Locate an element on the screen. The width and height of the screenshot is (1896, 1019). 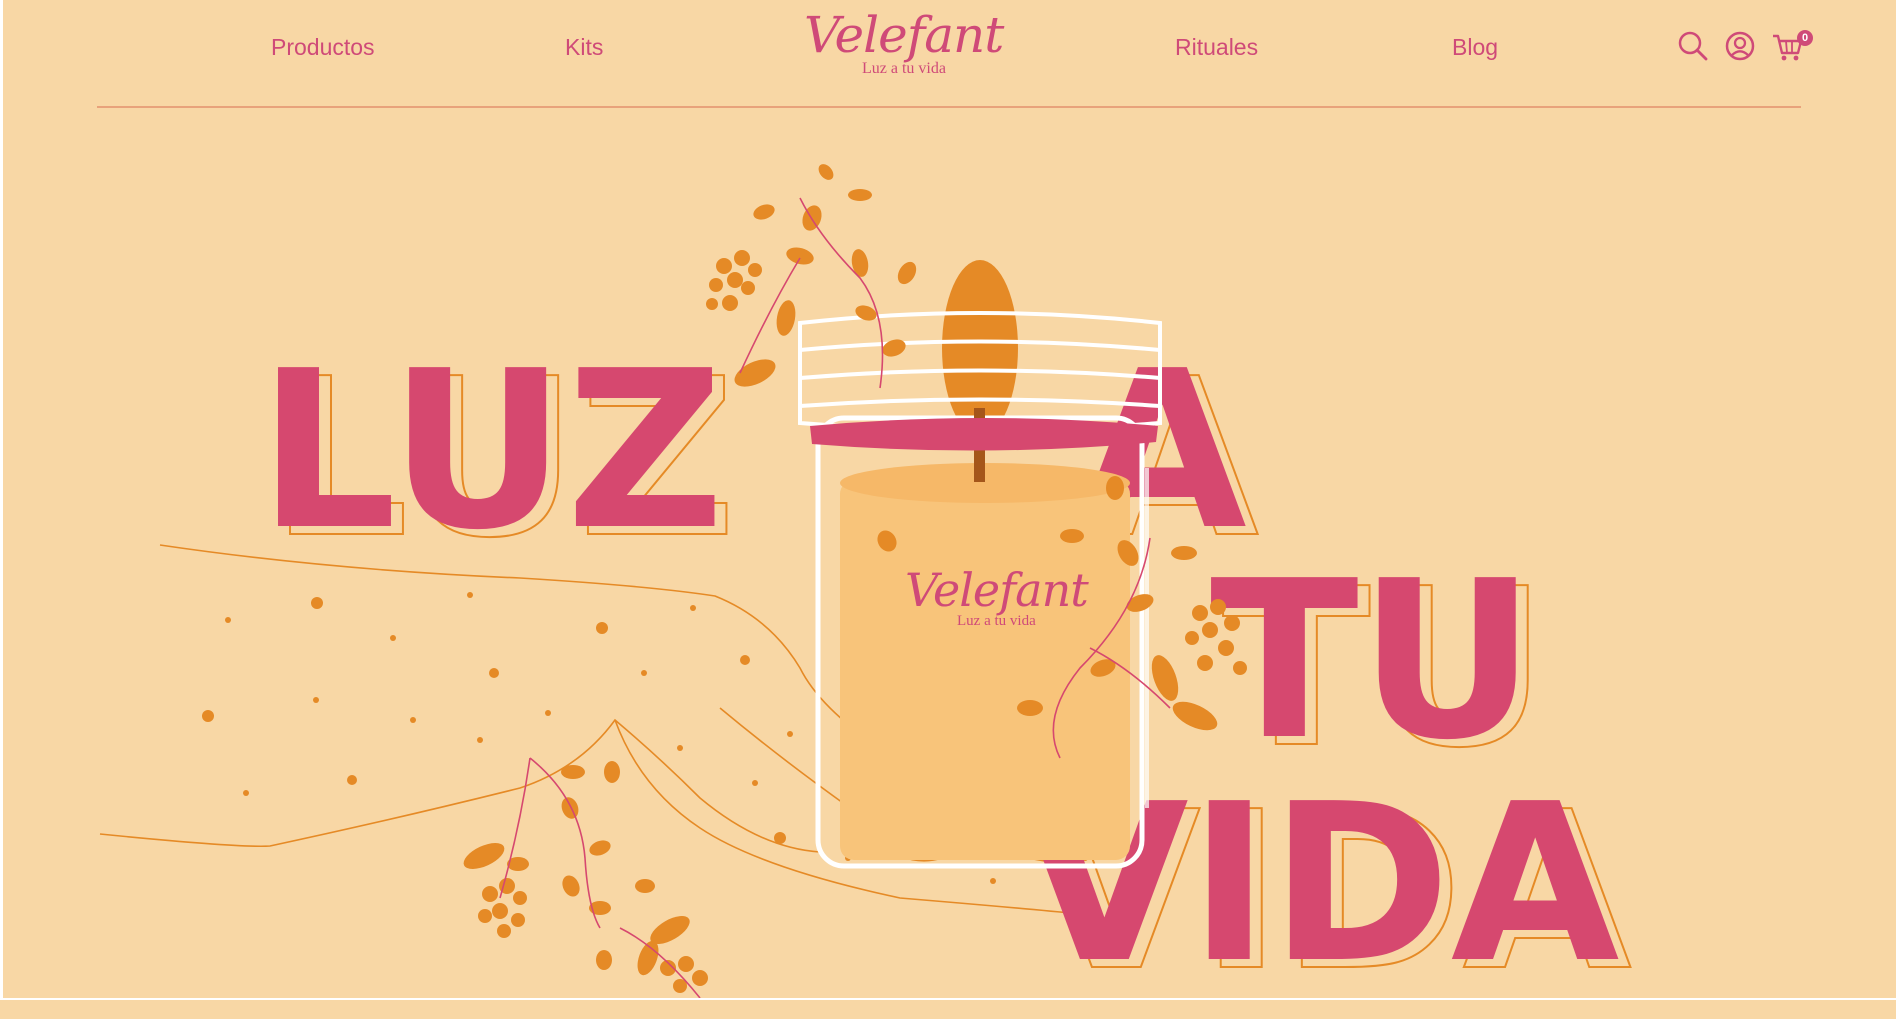
search-icon is located at coordinates (1693, 46).